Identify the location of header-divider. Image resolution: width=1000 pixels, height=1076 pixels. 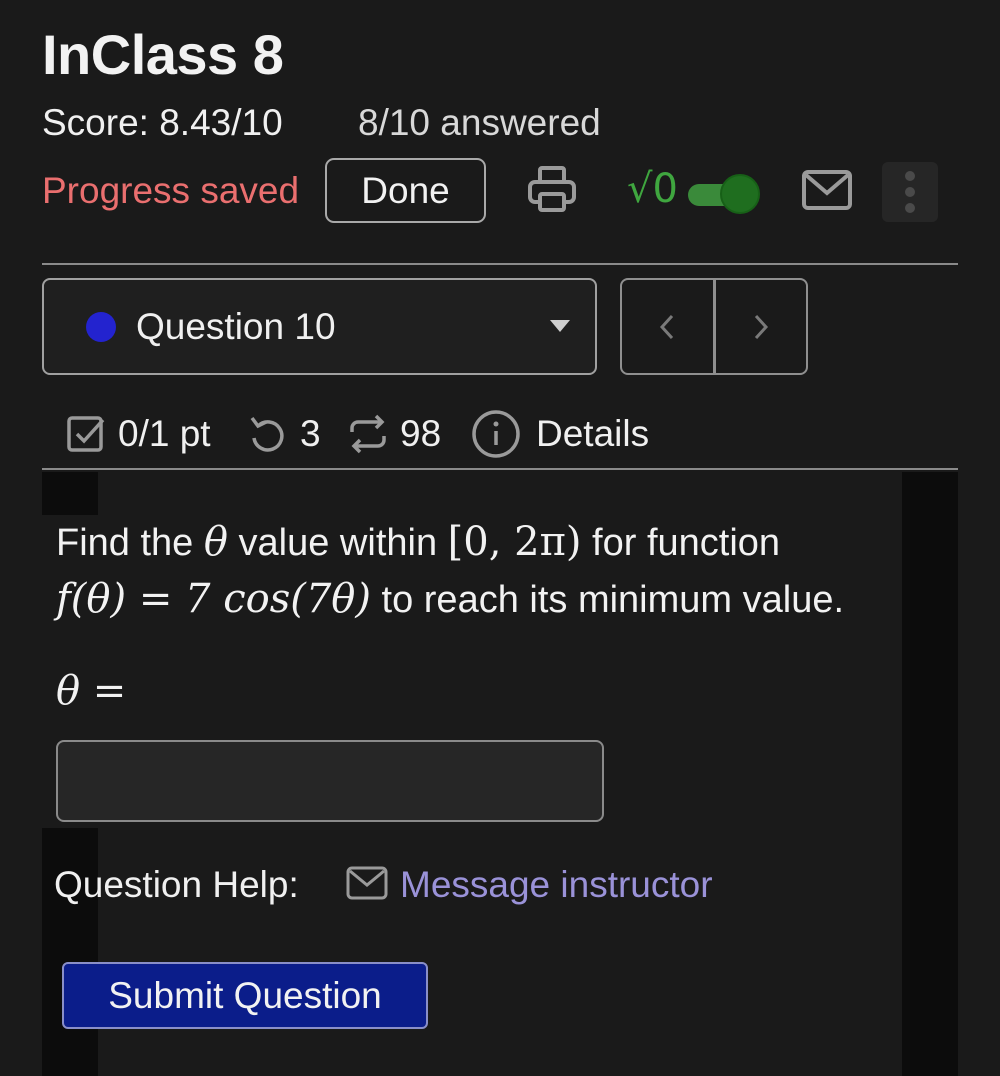
(500, 264).